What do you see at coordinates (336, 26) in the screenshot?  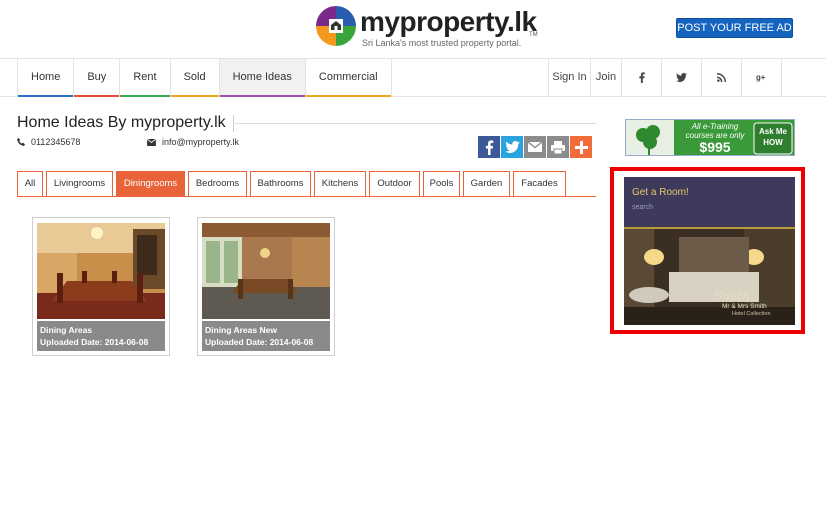 I see `logo-house-icon` at bounding box center [336, 26].